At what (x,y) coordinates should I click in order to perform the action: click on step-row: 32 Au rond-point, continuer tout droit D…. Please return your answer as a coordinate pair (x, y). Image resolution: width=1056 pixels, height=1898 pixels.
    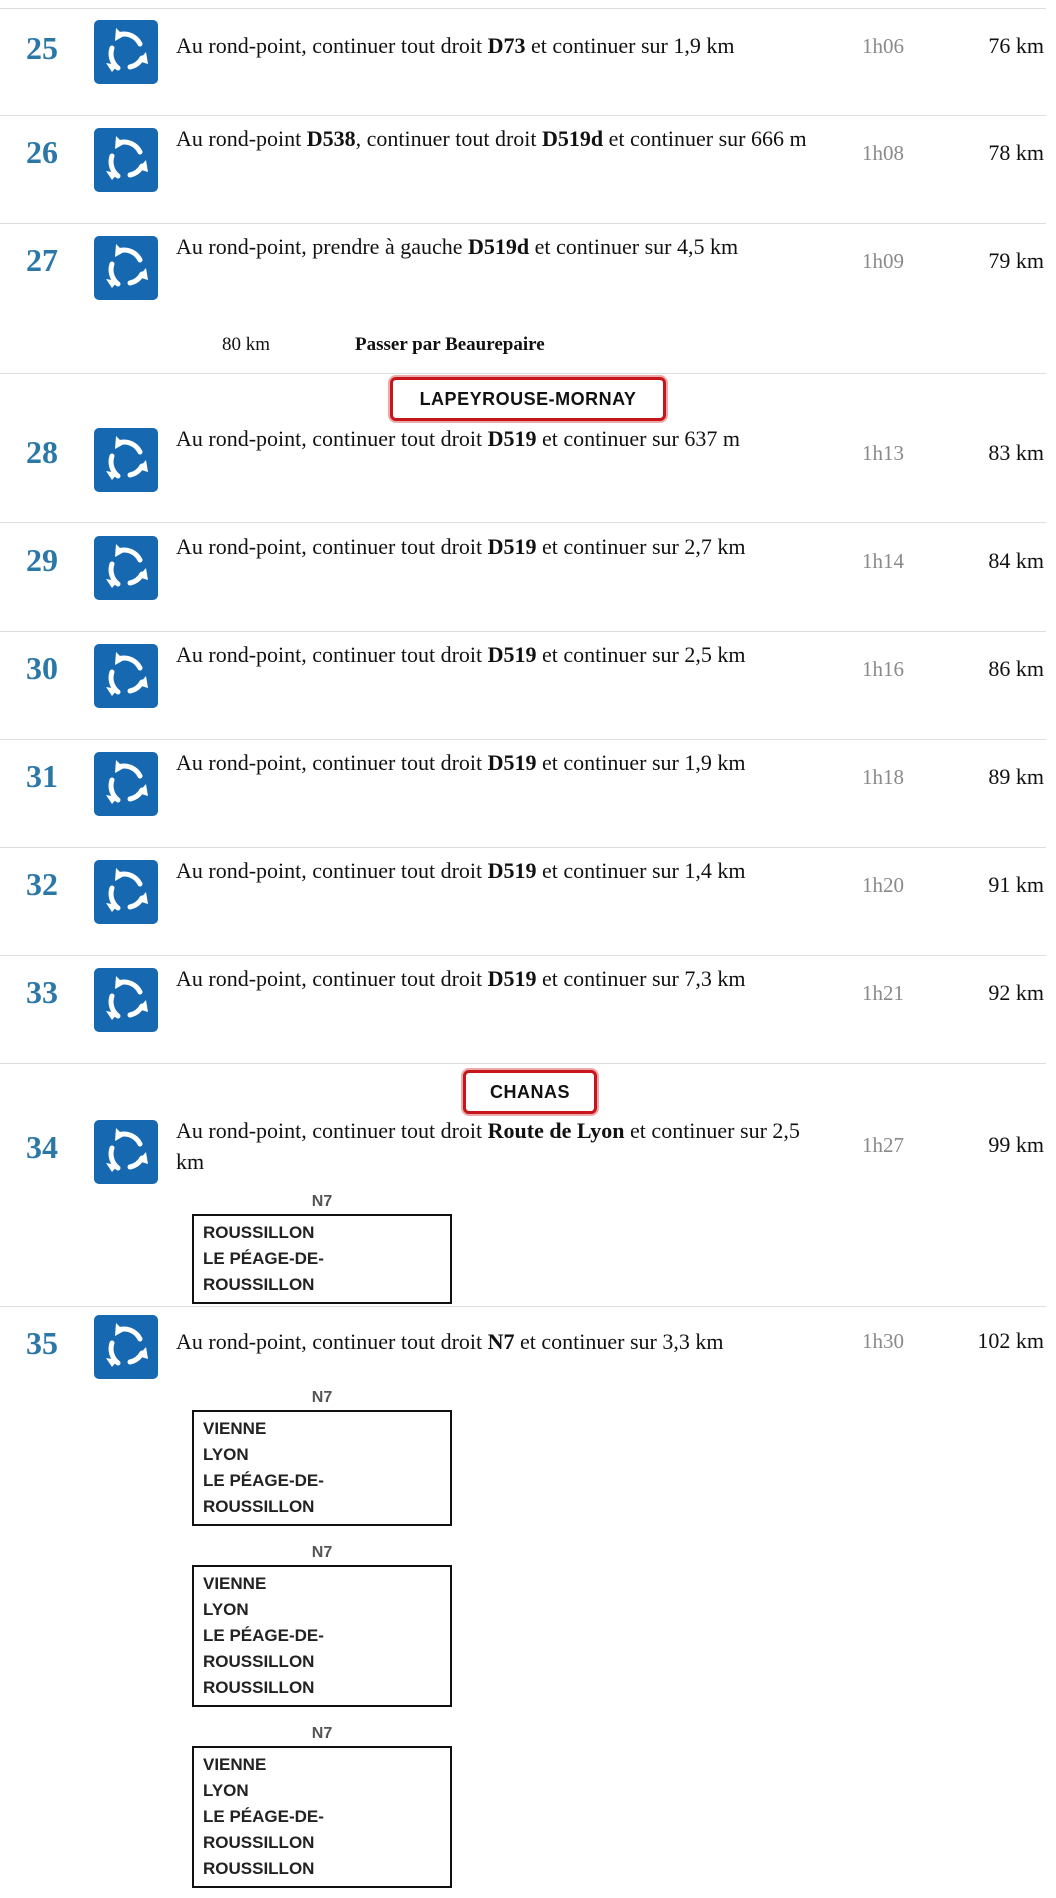
    Looking at the image, I should click on (523, 902).